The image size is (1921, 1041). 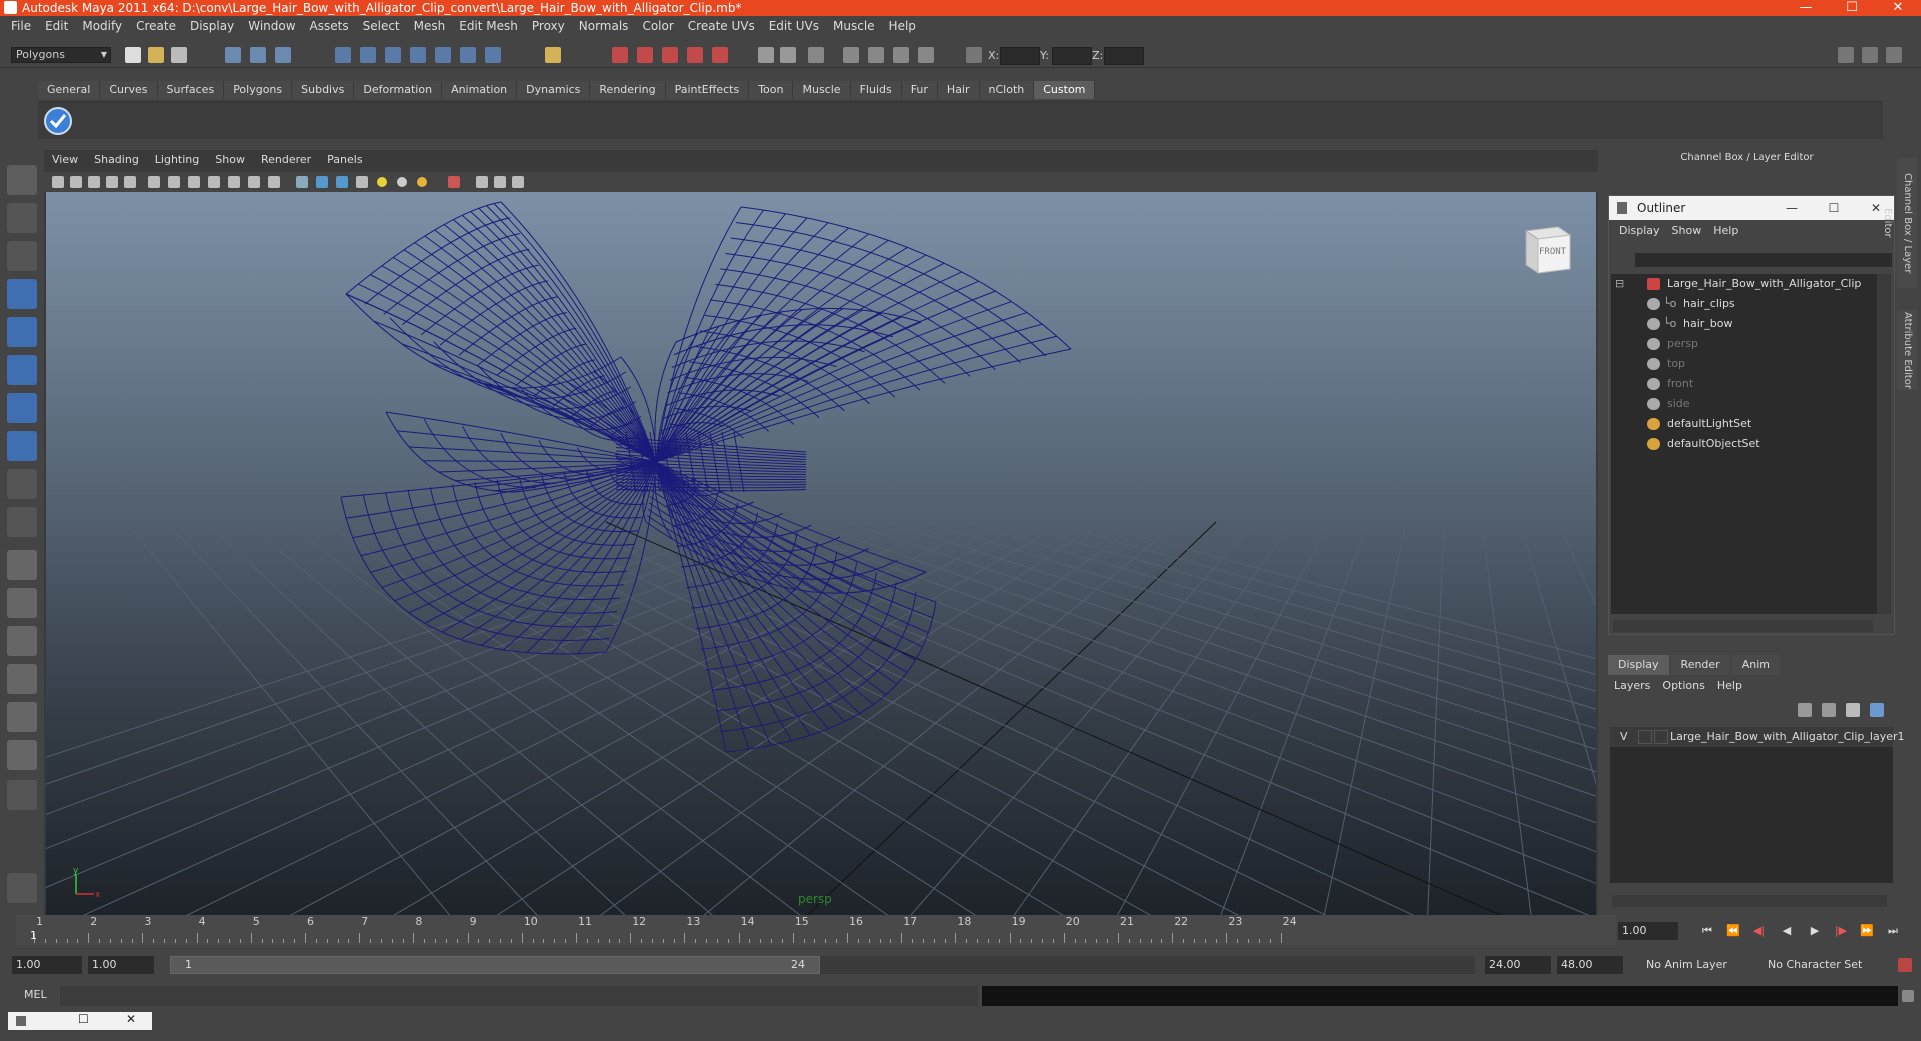 What do you see at coordinates (553, 55) in the screenshot?
I see `lock-icon` at bounding box center [553, 55].